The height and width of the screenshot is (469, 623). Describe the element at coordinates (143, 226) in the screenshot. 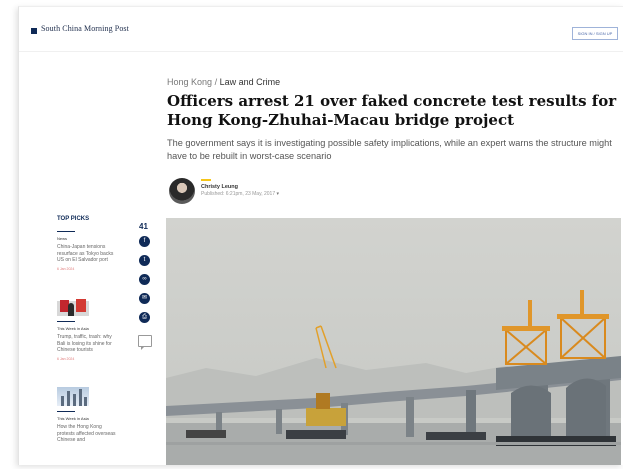

I see `share-count: 41` at that location.